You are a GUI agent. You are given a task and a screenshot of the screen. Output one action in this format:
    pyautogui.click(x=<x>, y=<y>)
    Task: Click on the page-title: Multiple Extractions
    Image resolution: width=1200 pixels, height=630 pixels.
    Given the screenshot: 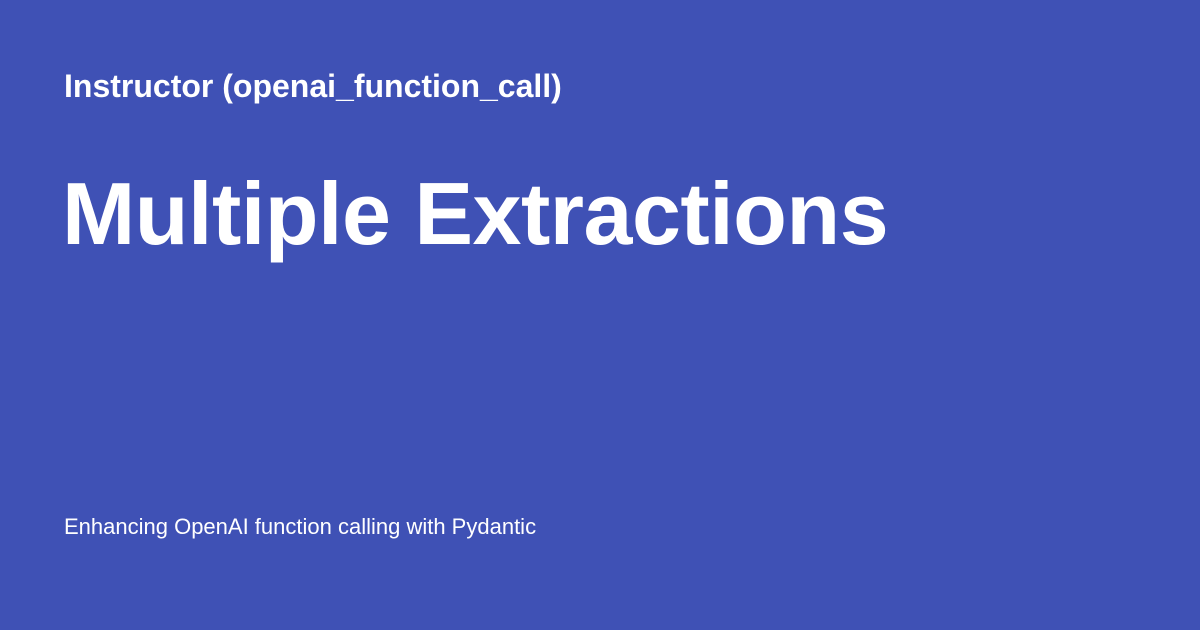 What is the action you would take?
    pyautogui.click(x=475, y=213)
    